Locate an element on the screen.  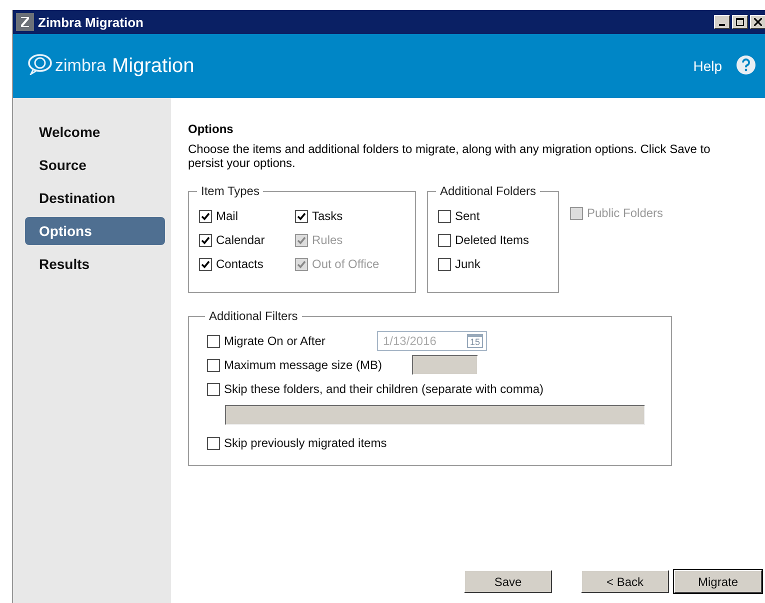
group-title: Additional Folders is located at coordinates (488, 191).